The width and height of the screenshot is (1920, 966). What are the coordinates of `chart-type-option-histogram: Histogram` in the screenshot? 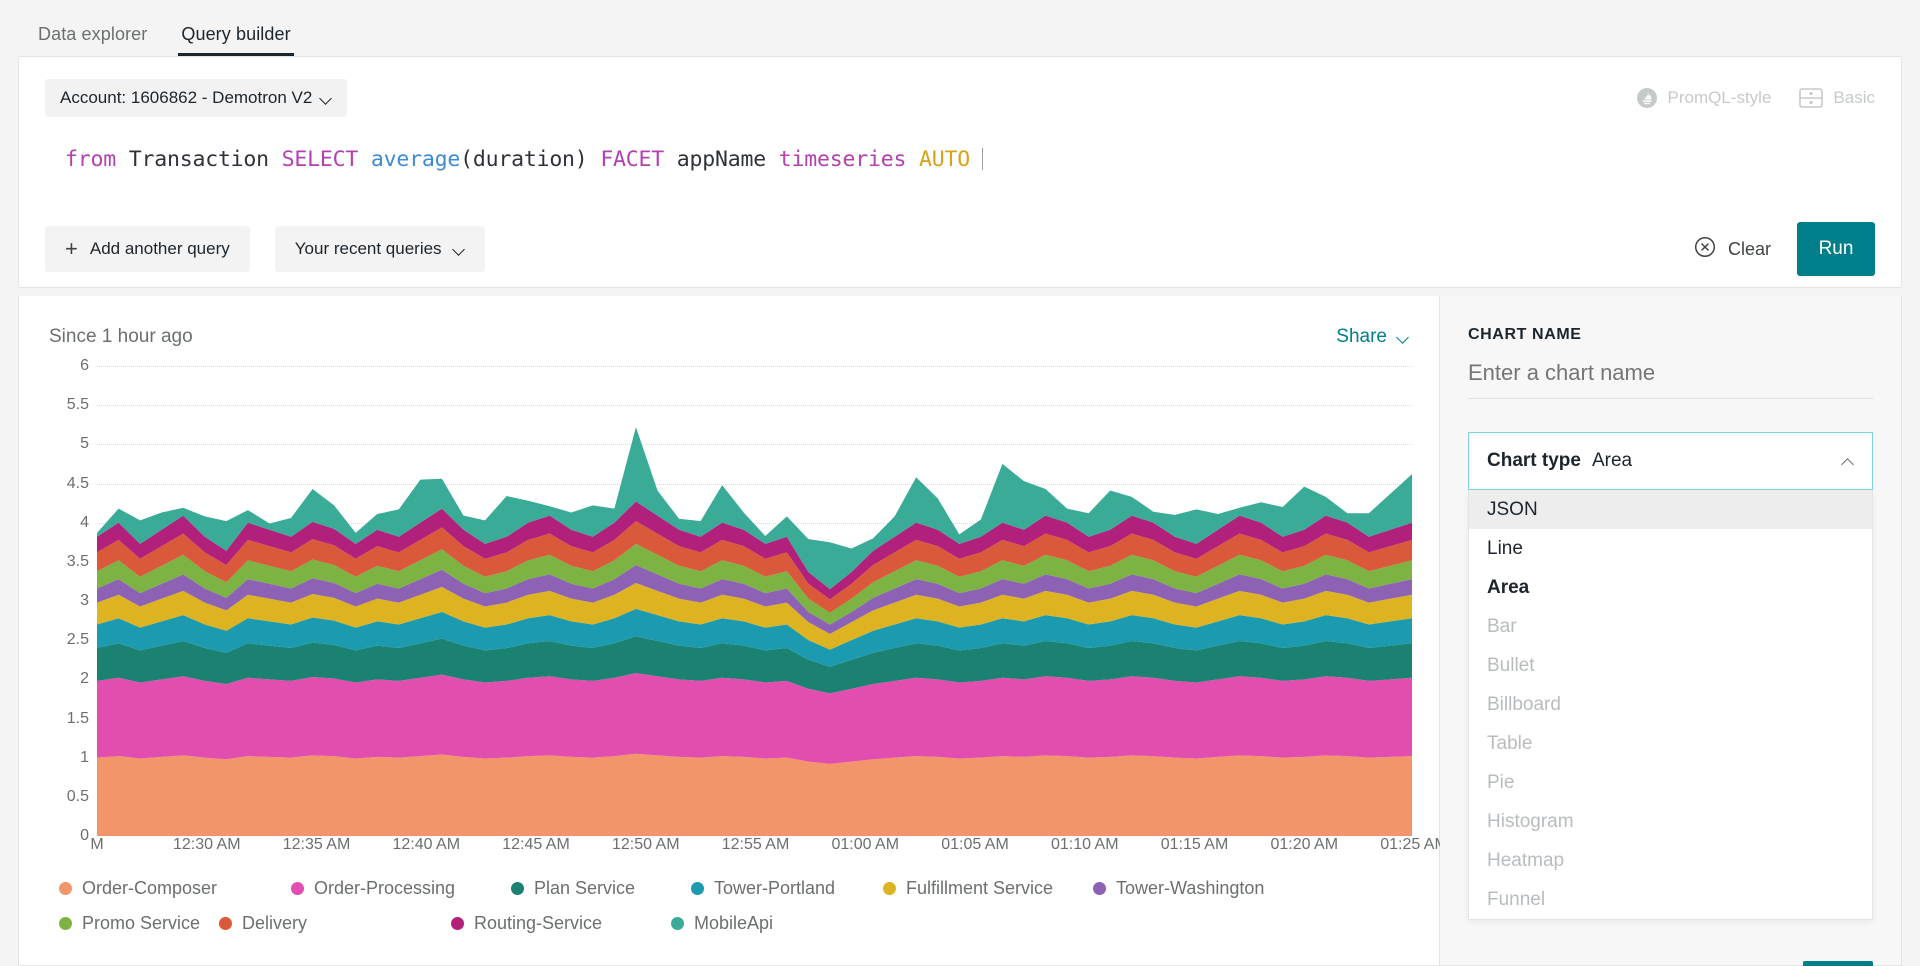 It's located at (1530, 821).